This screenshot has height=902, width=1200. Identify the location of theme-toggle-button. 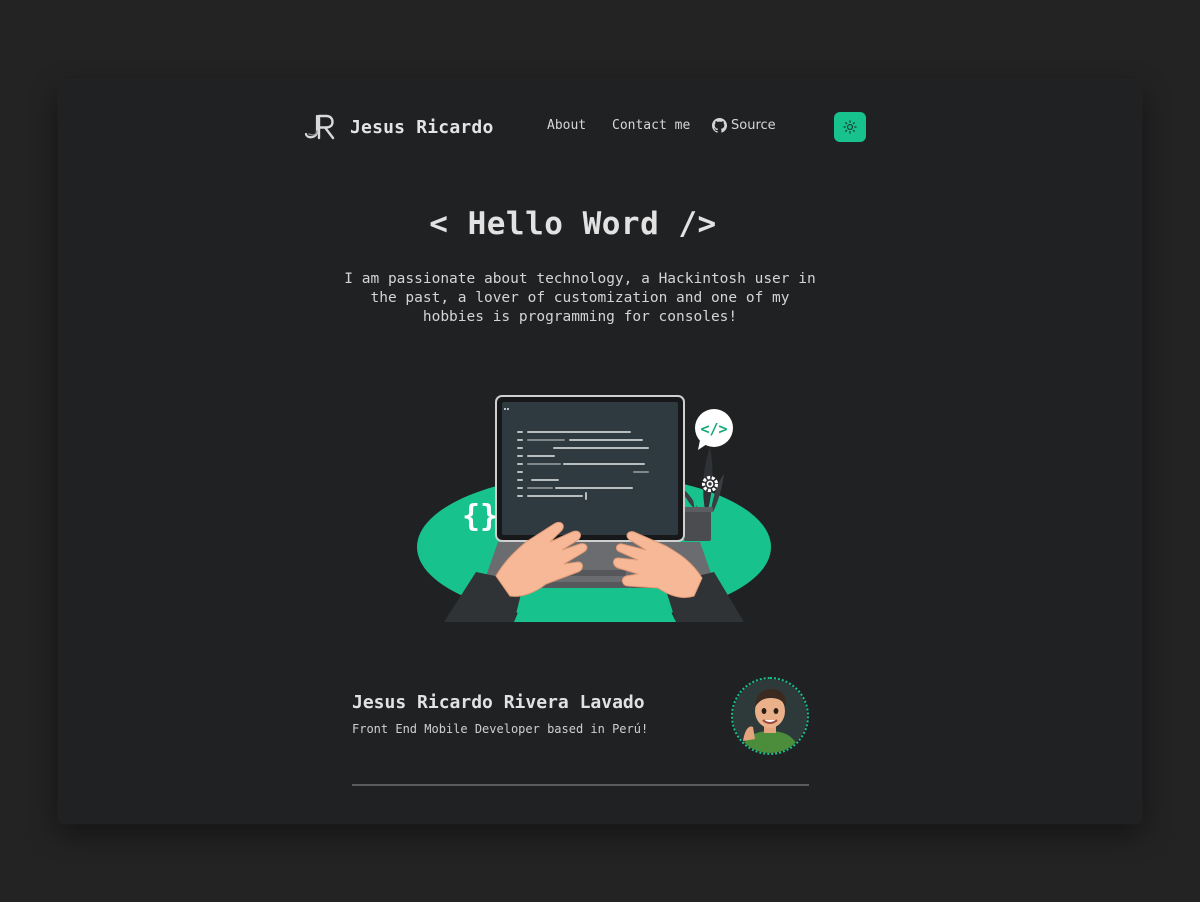
(850, 127).